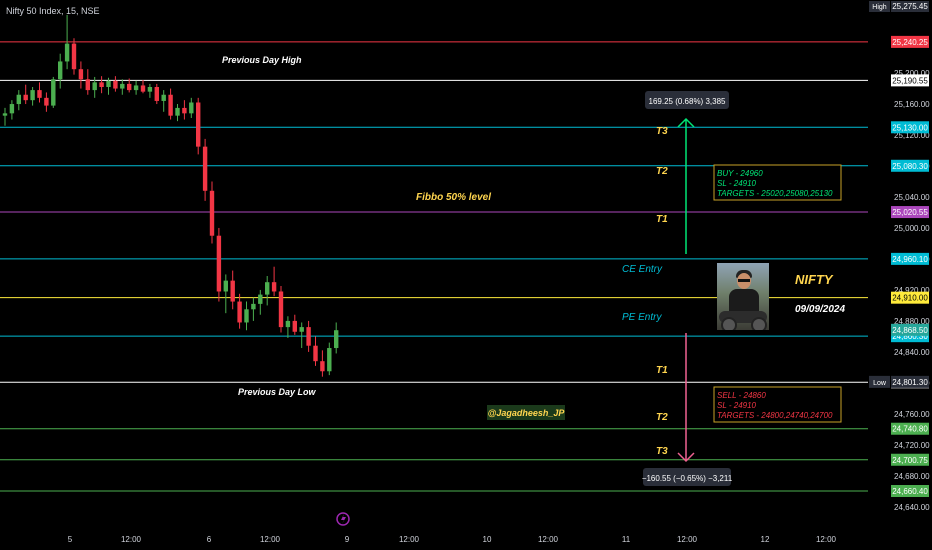 The height and width of the screenshot is (550, 932). What do you see at coordinates (910, 127) in the screenshot?
I see `price-tag-2: 25,130.00` at bounding box center [910, 127].